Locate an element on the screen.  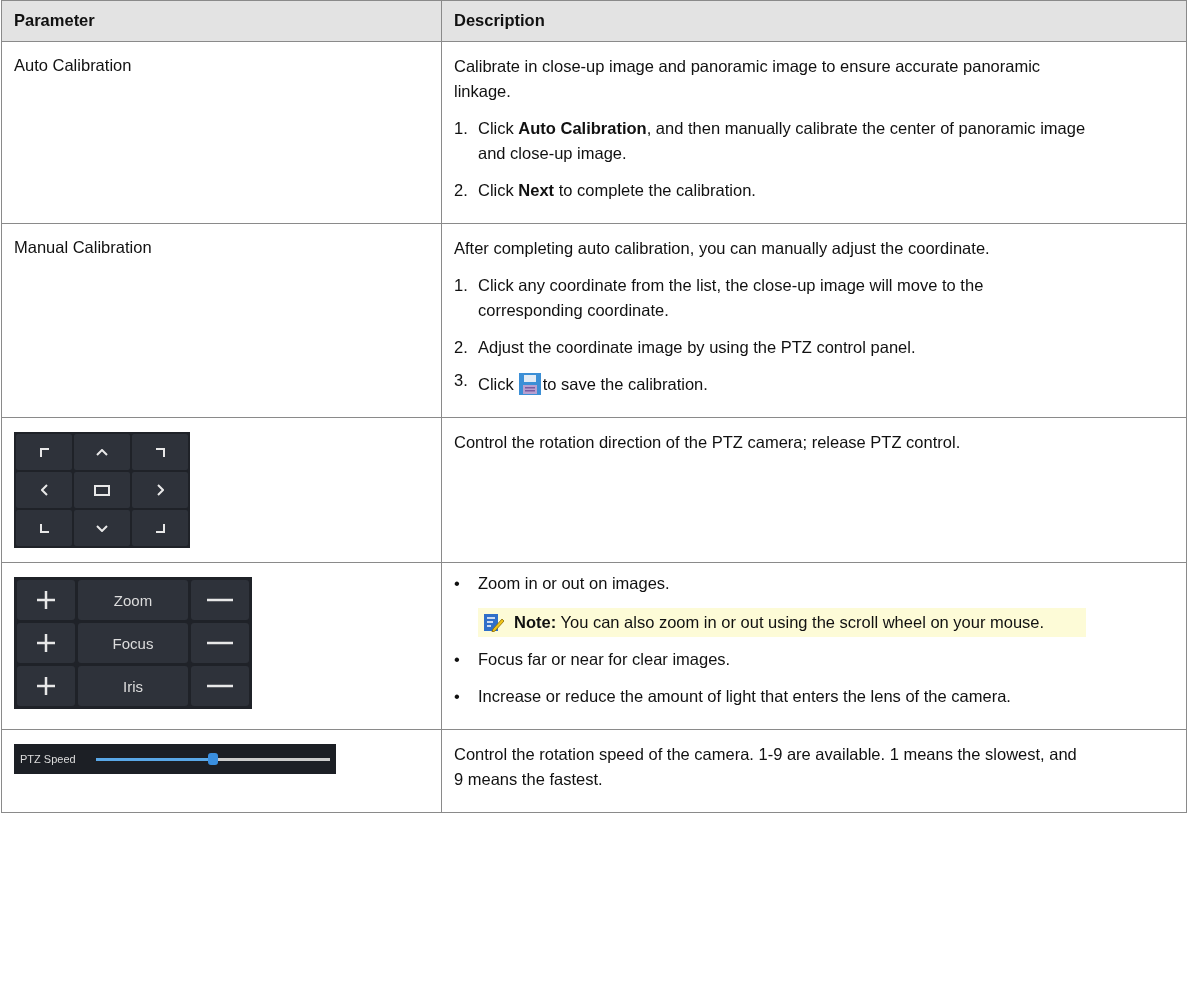
chevron-left-icon is located at coordinates (44, 490).